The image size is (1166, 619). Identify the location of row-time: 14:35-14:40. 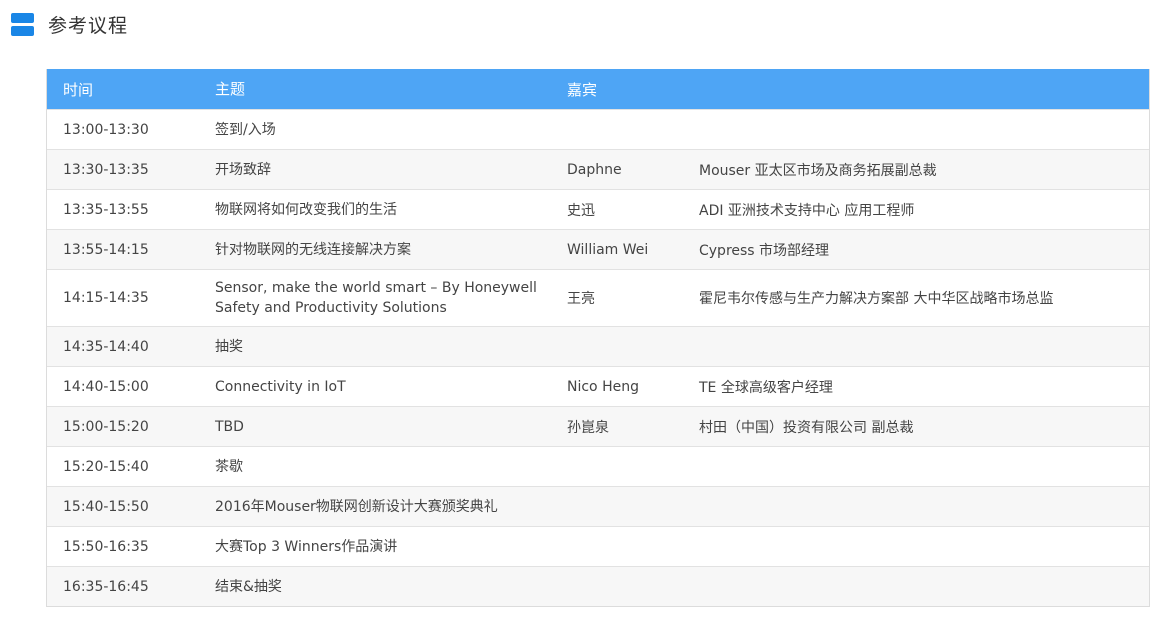
(106, 346).